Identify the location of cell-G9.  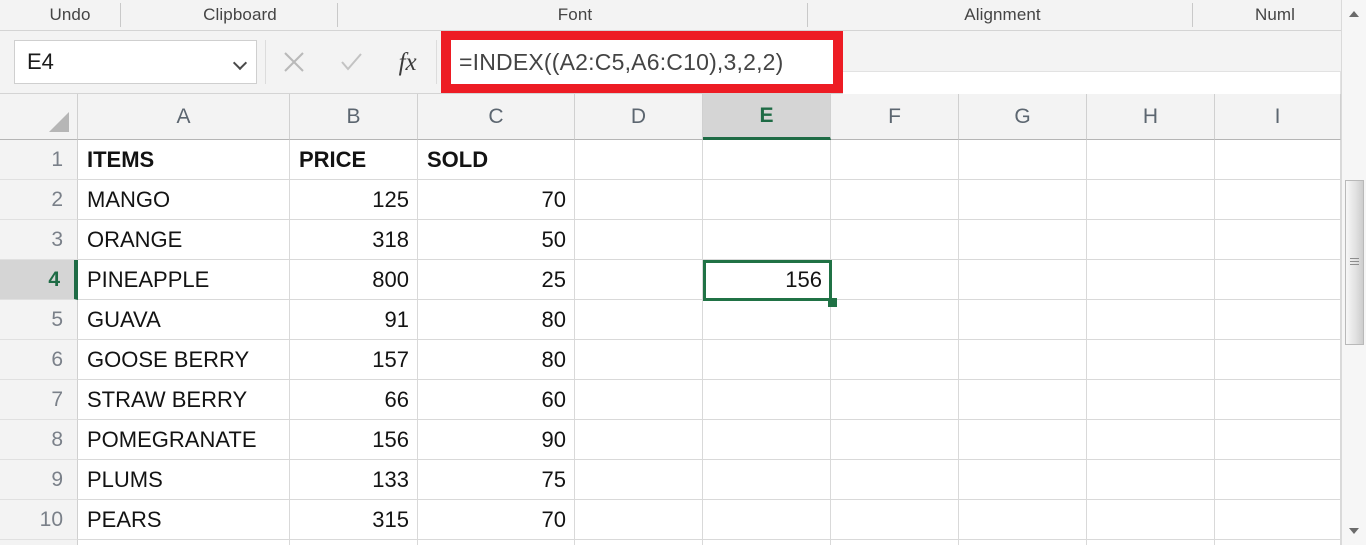
(1023, 480).